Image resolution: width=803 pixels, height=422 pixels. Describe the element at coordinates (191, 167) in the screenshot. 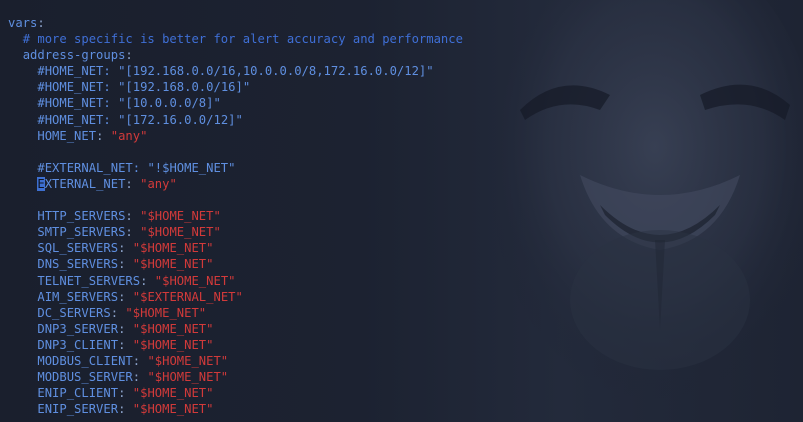

I see `yaml-value: "!$HOME_NET"` at that location.